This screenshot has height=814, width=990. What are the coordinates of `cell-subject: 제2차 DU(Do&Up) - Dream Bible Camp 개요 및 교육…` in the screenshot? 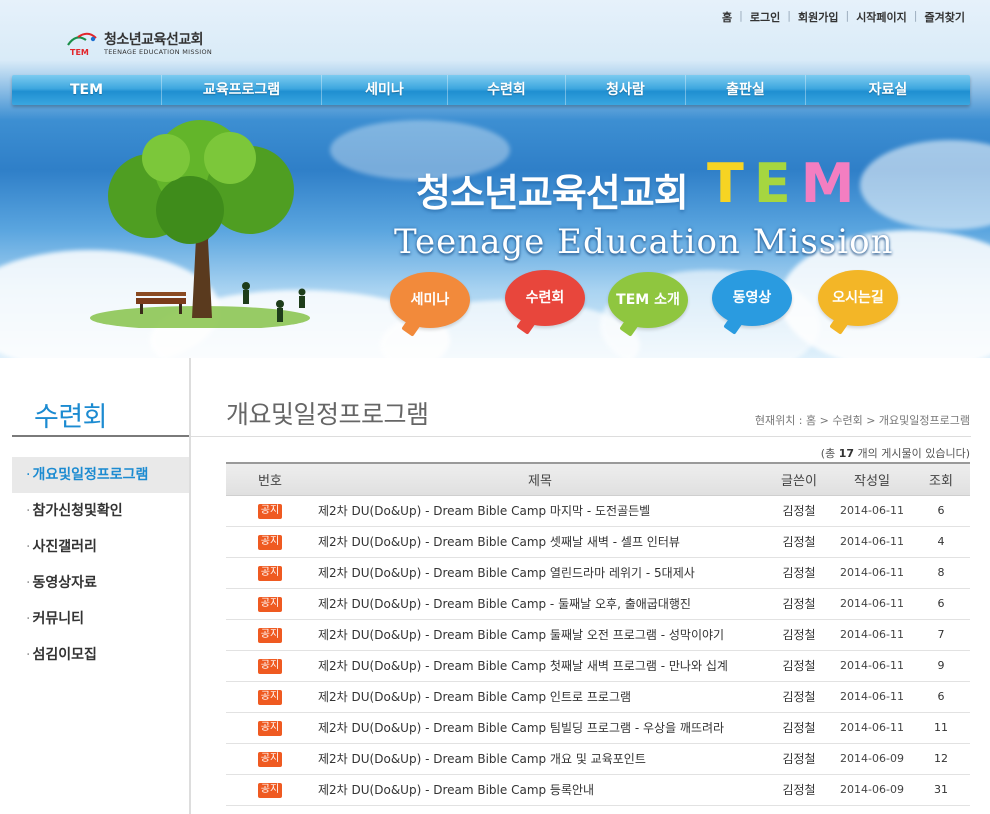 It's located at (540, 759).